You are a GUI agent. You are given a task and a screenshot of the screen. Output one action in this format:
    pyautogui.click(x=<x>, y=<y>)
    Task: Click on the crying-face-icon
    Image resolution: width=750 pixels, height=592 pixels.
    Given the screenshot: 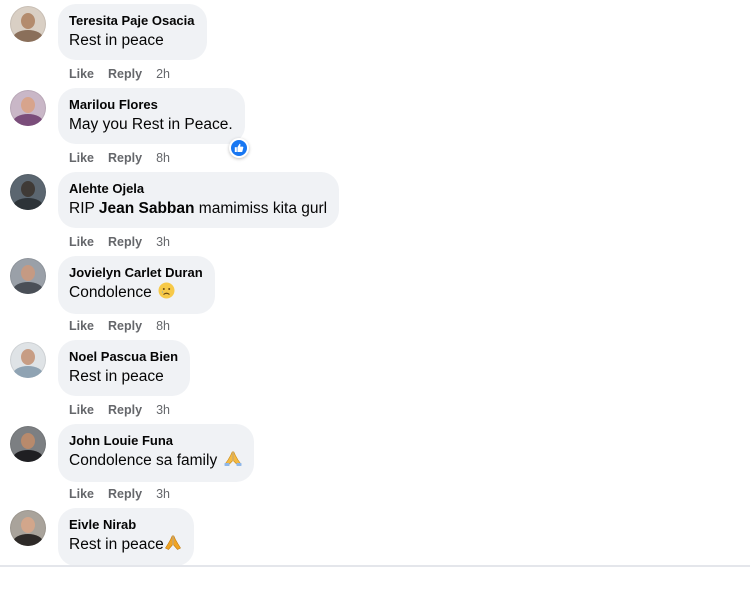 What is the action you would take?
    pyautogui.click(x=166, y=293)
    